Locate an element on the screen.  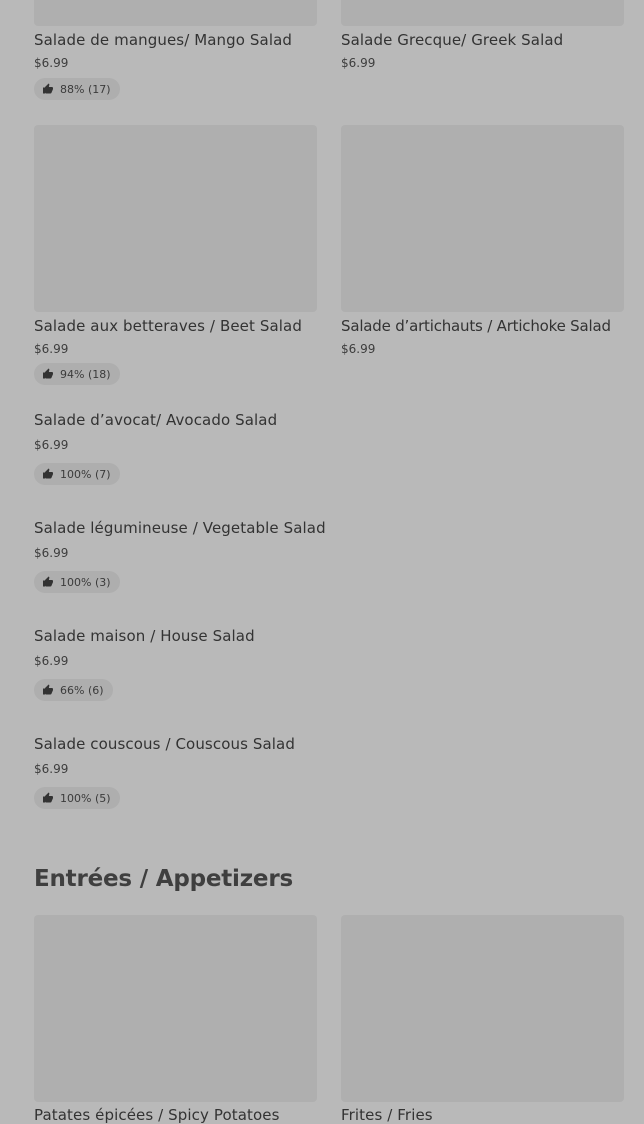
rating-badge-house-salad: 66% (6) is located at coordinates (73, 690).